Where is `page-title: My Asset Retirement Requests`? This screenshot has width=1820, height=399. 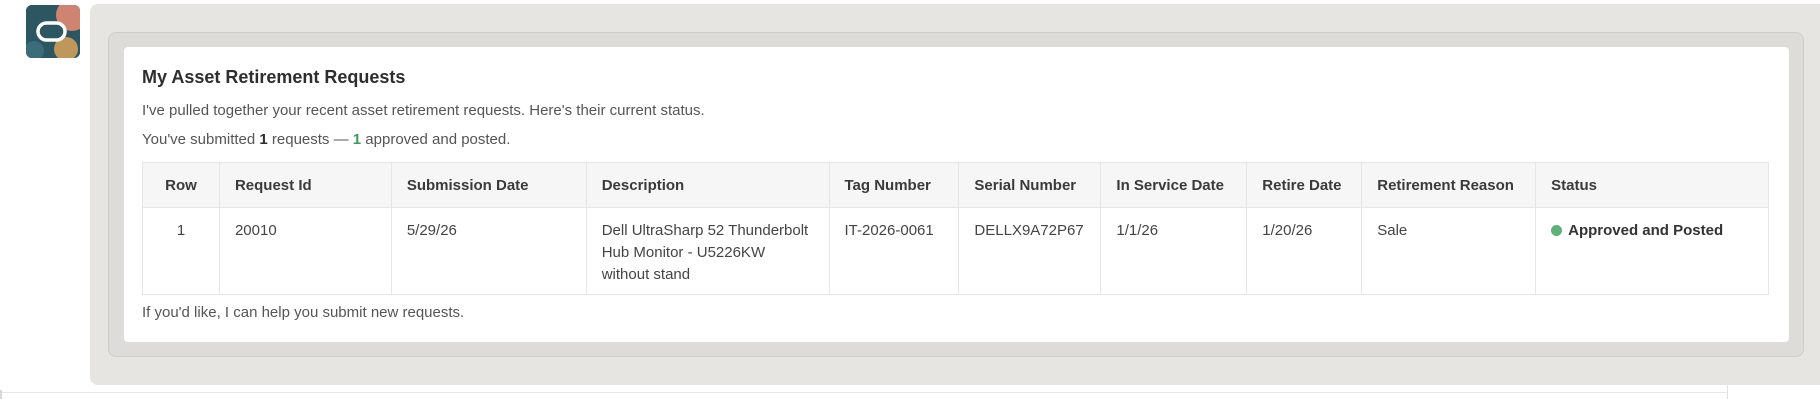
page-title: My Asset Retirement Requests is located at coordinates (274, 77).